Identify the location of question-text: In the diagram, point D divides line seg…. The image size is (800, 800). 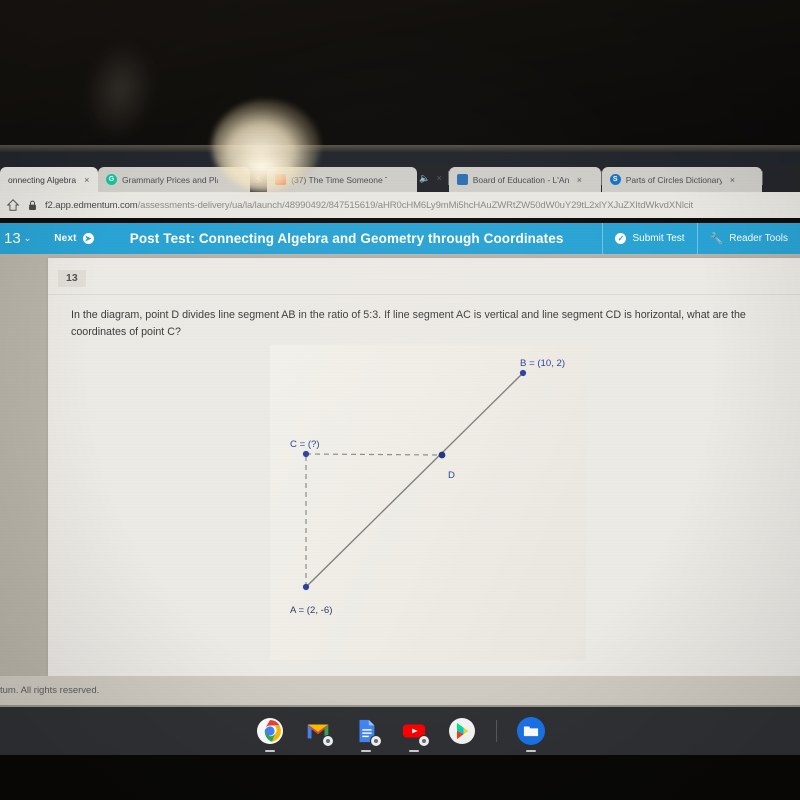
(408, 323).